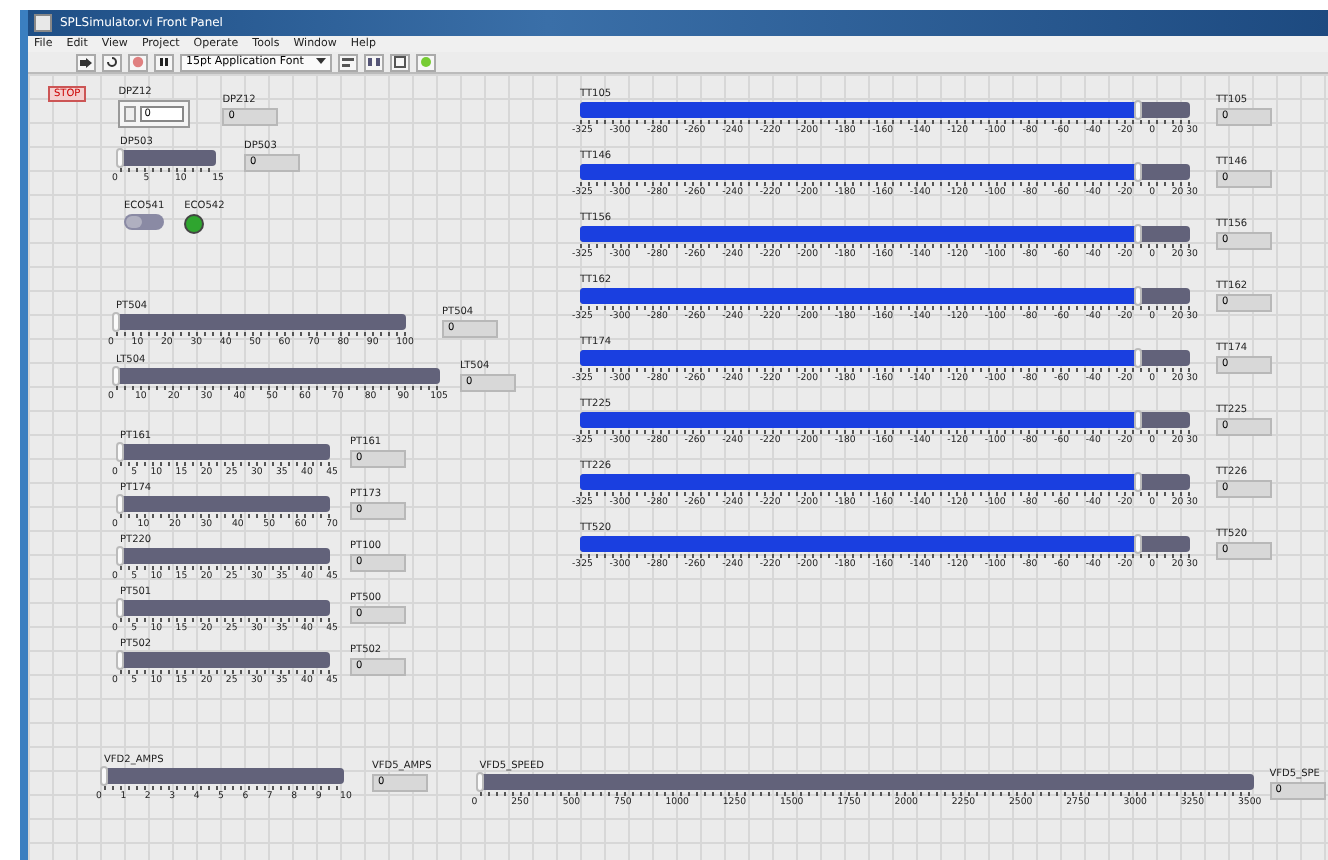  I want to click on tick-marks, so click(168, 170).